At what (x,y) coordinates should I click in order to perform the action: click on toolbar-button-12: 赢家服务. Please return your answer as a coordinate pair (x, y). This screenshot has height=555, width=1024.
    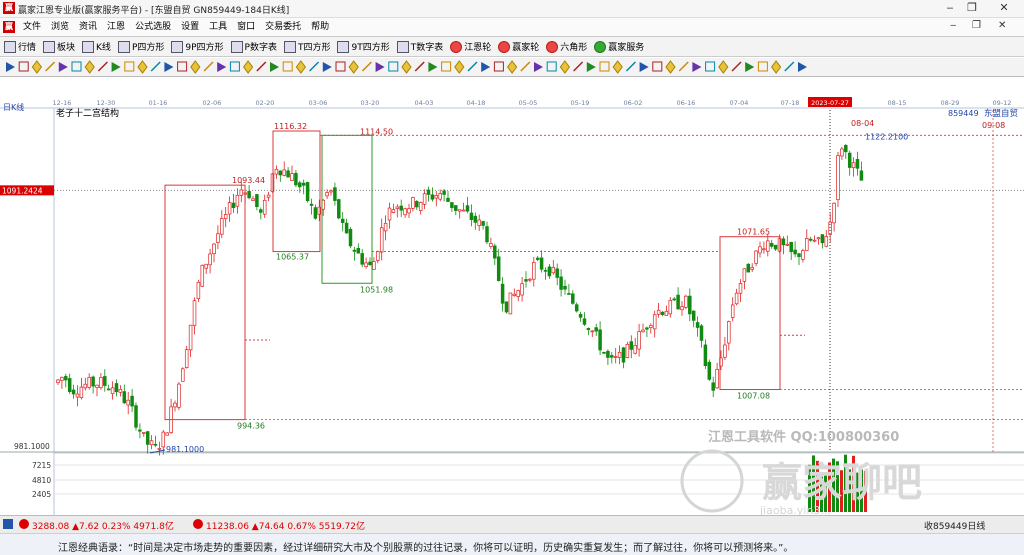
    Looking at the image, I should click on (619, 46).